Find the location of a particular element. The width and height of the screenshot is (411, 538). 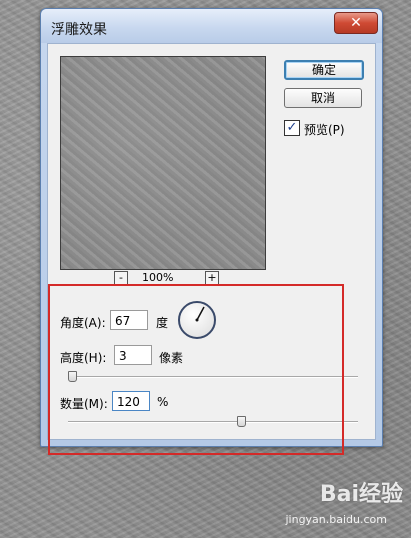

title-bar: 浮雕效果 ✕ is located at coordinates (211, 26).